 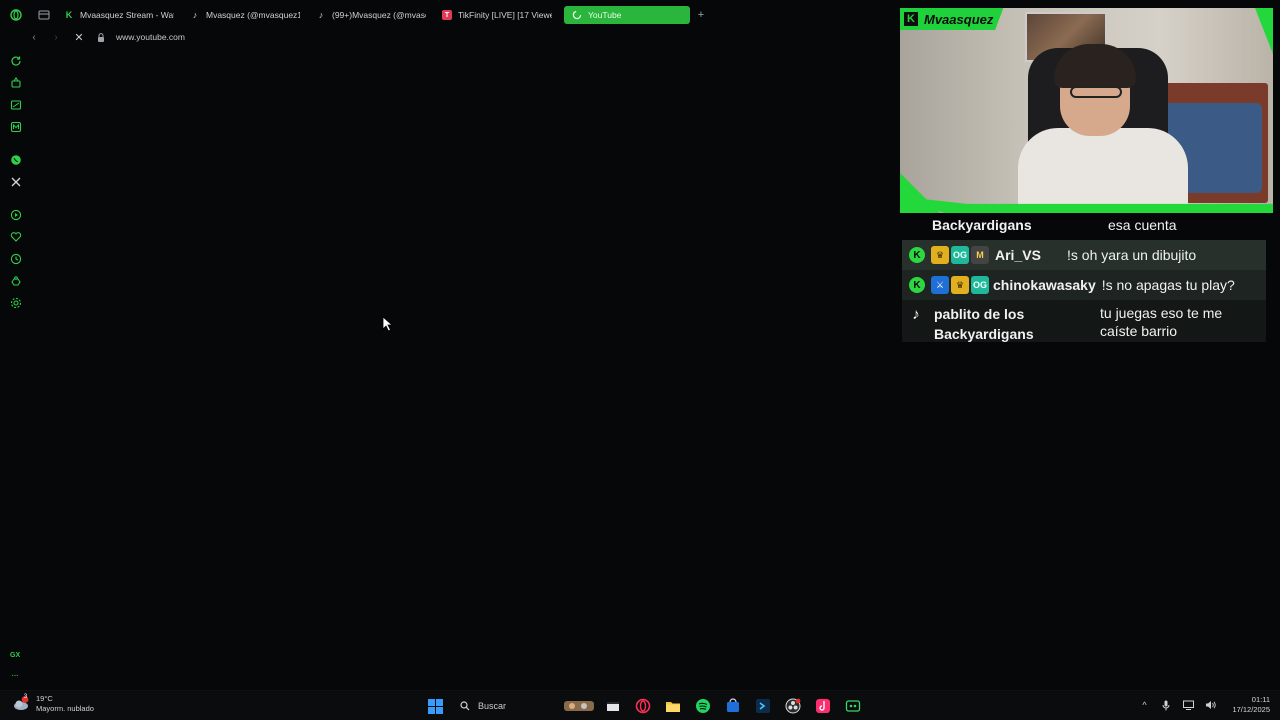 What do you see at coordinates (16, 160) in the screenshot?
I see `whatsapp-icon` at bounding box center [16, 160].